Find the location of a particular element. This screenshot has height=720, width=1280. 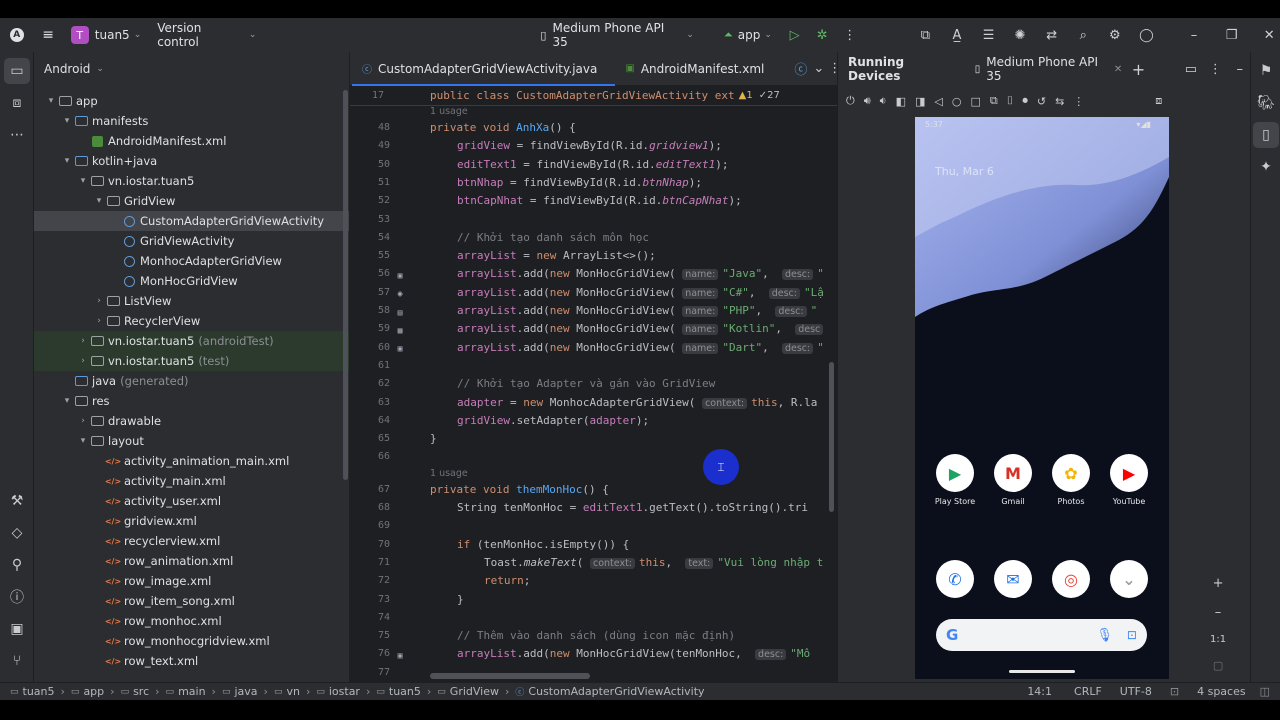

gutter-image-icon: ▤ is located at coordinates (400, 312).